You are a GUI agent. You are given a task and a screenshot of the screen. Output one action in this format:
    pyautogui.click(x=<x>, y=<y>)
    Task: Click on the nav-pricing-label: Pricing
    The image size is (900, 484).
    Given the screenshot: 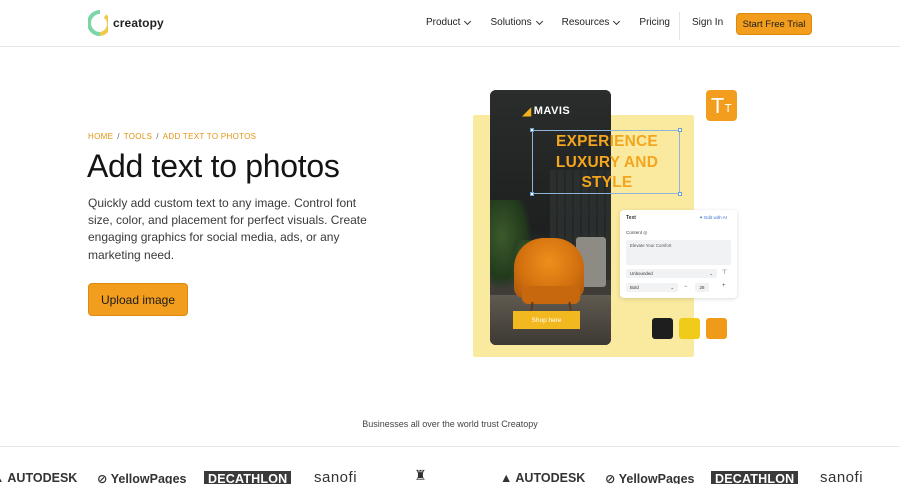 What is the action you would take?
    pyautogui.click(x=654, y=22)
    